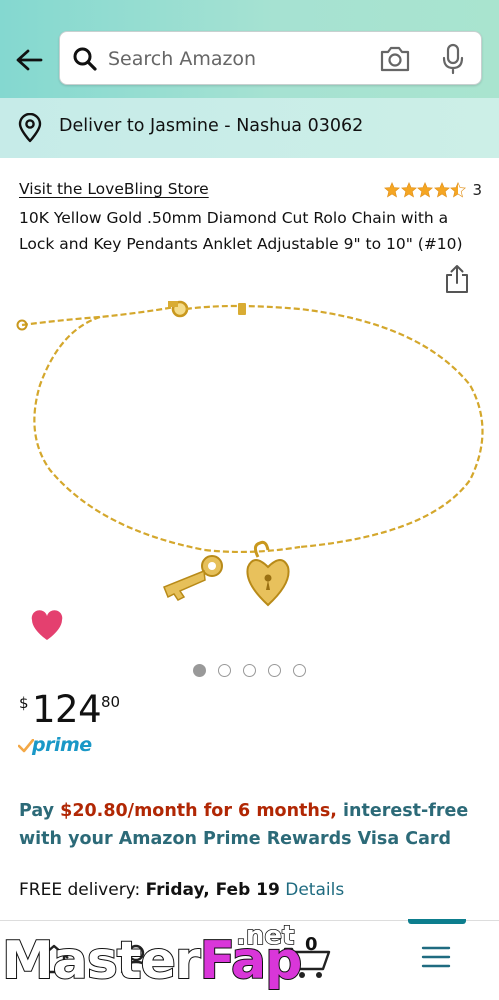 This screenshot has height=1000, width=499. Describe the element at coordinates (82, 890) in the screenshot. I see `delivery-prefix: FREE delivery:` at that location.